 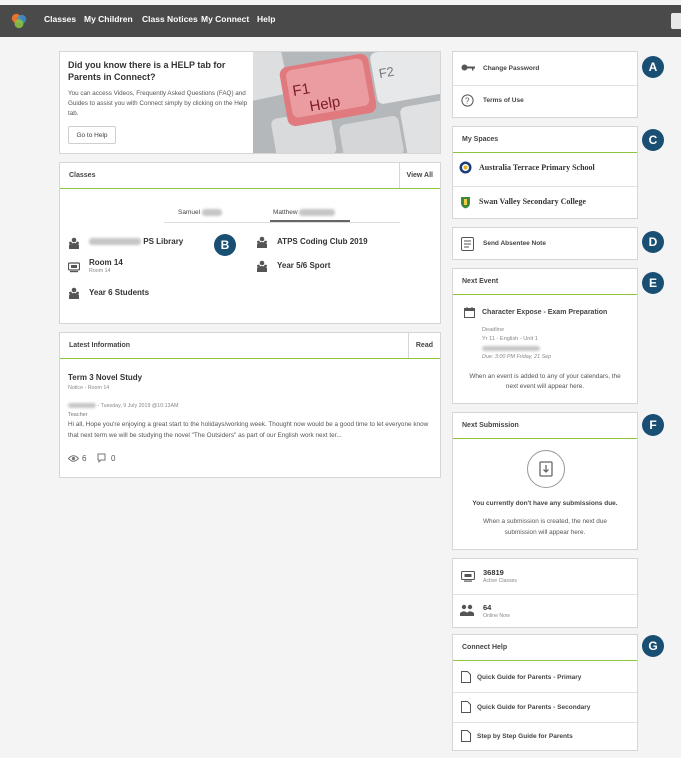 I want to click on blurred-event-detail, so click(x=511, y=348).